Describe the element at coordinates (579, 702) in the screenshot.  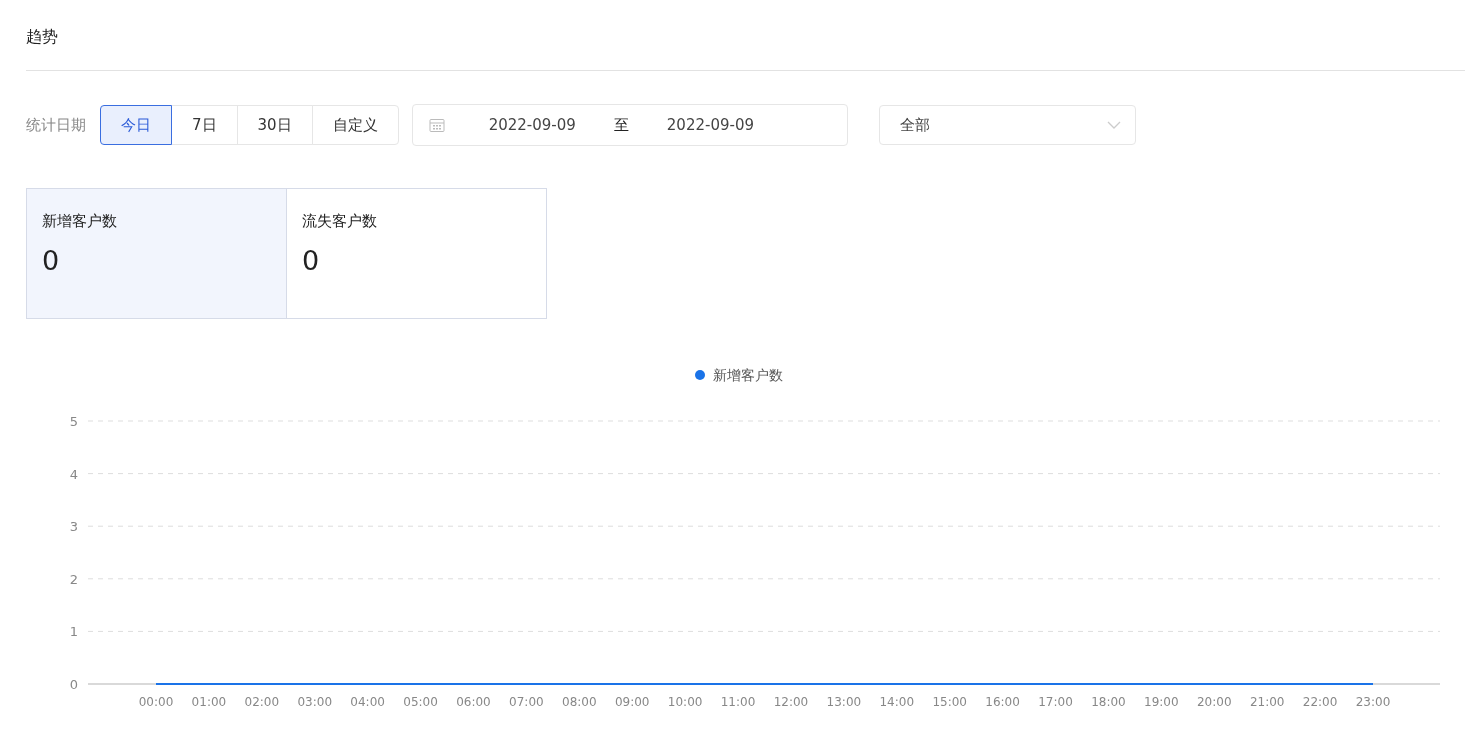
I see `x-tick-label: 08:00` at that location.